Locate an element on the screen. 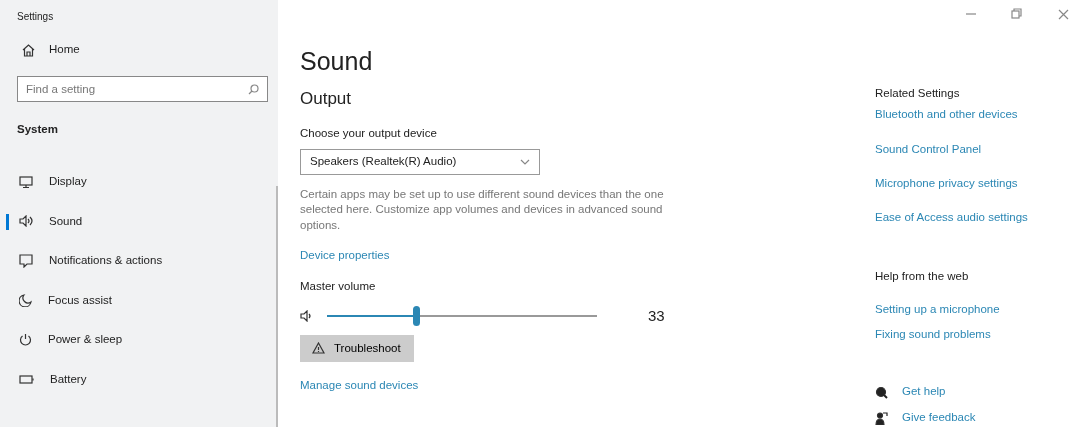 This screenshot has width=1086, height=427. device-properties-link: Device properties is located at coordinates (345, 256).